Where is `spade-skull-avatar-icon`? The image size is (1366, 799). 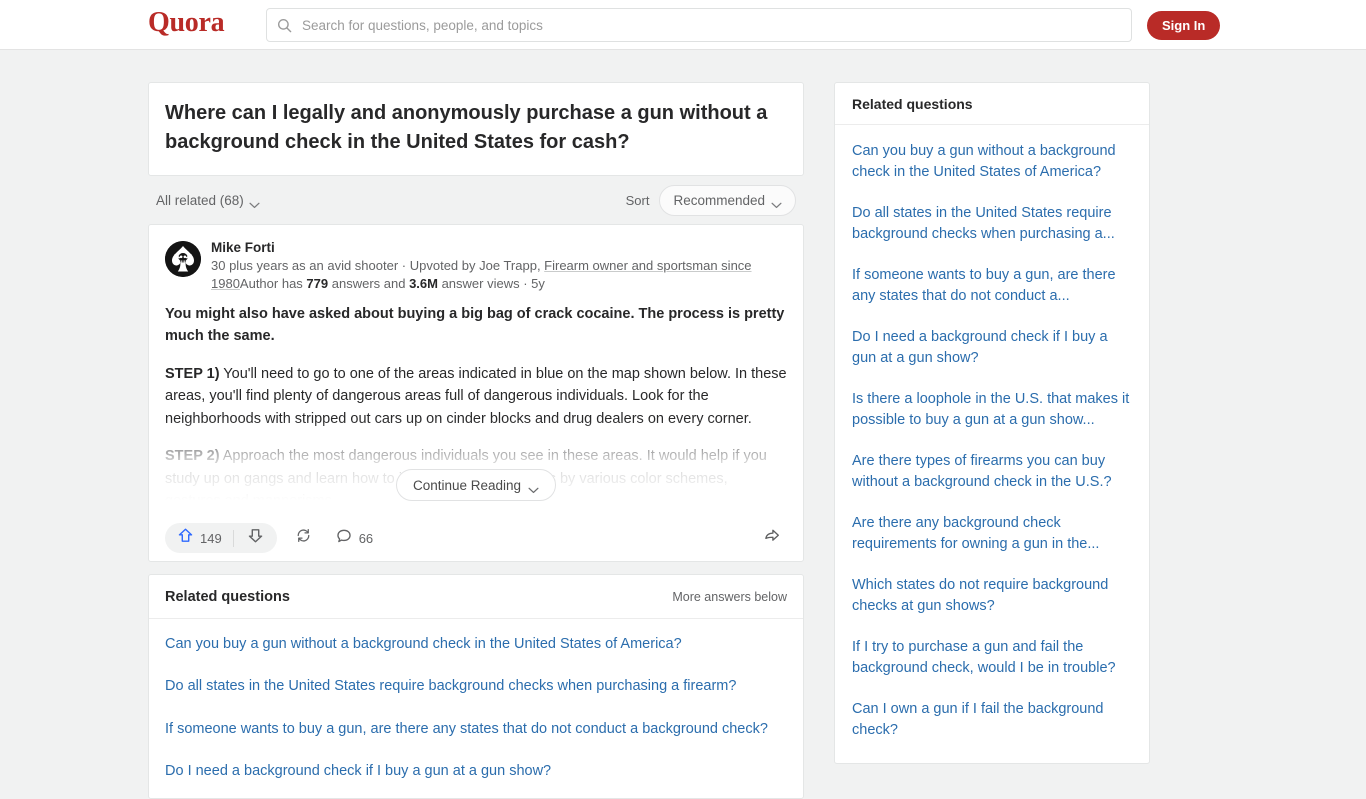 spade-skull-avatar-icon is located at coordinates (183, 259).